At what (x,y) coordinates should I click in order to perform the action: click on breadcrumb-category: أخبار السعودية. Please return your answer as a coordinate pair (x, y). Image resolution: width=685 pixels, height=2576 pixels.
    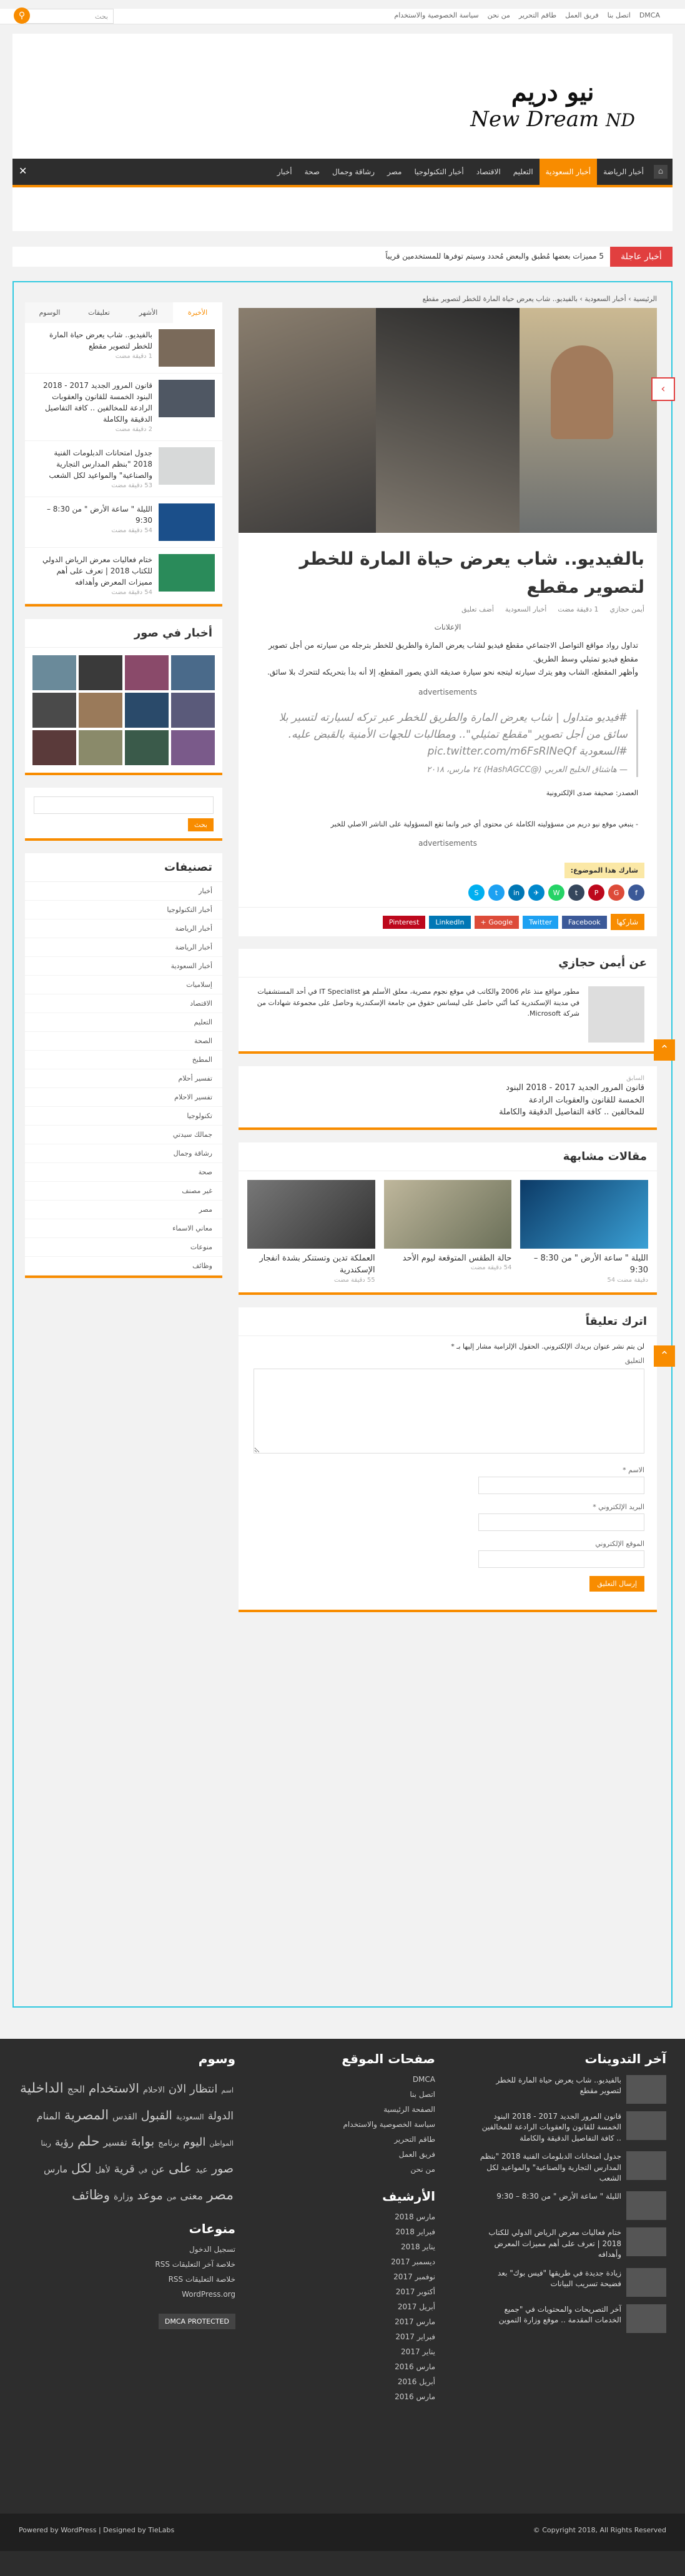
    Looking at the image, I should click on (605, 299).